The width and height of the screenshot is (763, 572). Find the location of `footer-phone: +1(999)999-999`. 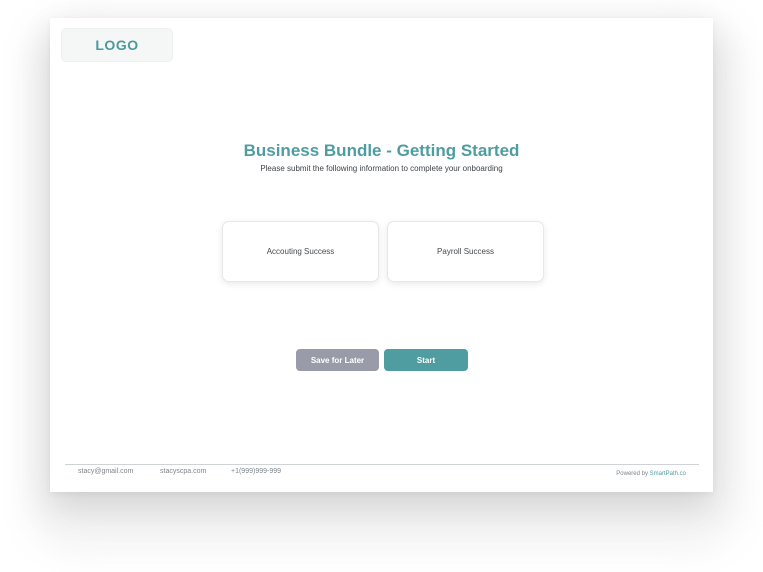

footer-phone: +1(999)999-999 is located at coordinates (256, 471).